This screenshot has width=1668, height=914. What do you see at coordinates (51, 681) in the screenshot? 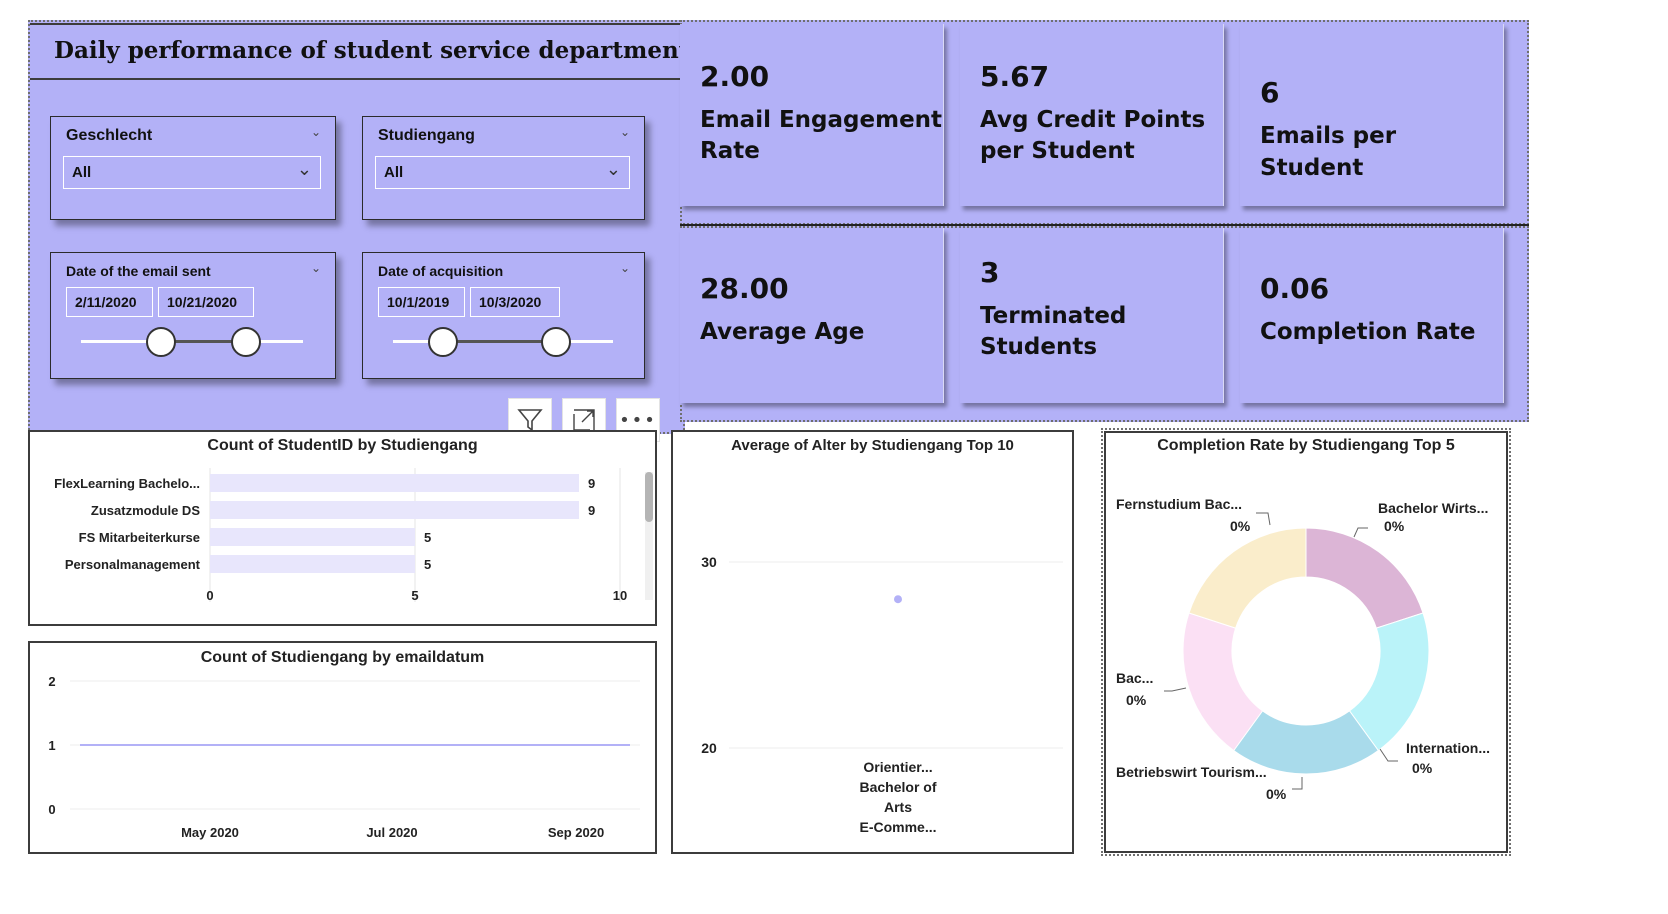
I see `y-tick-label: 2` at bounding box center [51, 681].